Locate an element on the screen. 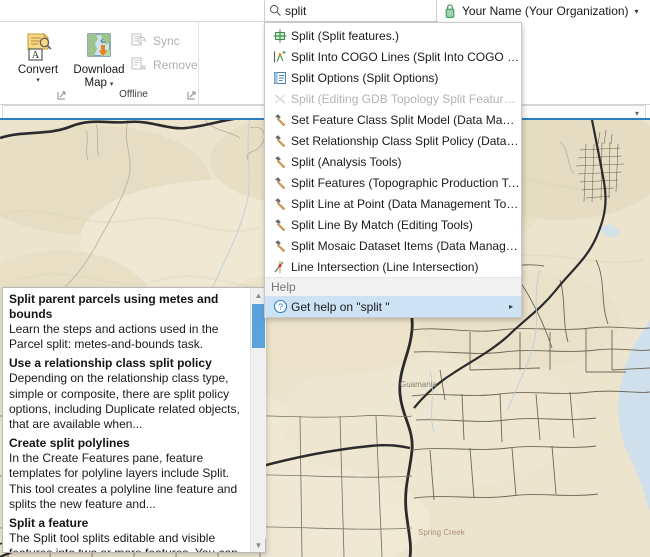 The width and height of the screenshot is (650, 557). dropdown-item-label: Split Line By Match (Editing Tools) is located at coordinates (382, 224).